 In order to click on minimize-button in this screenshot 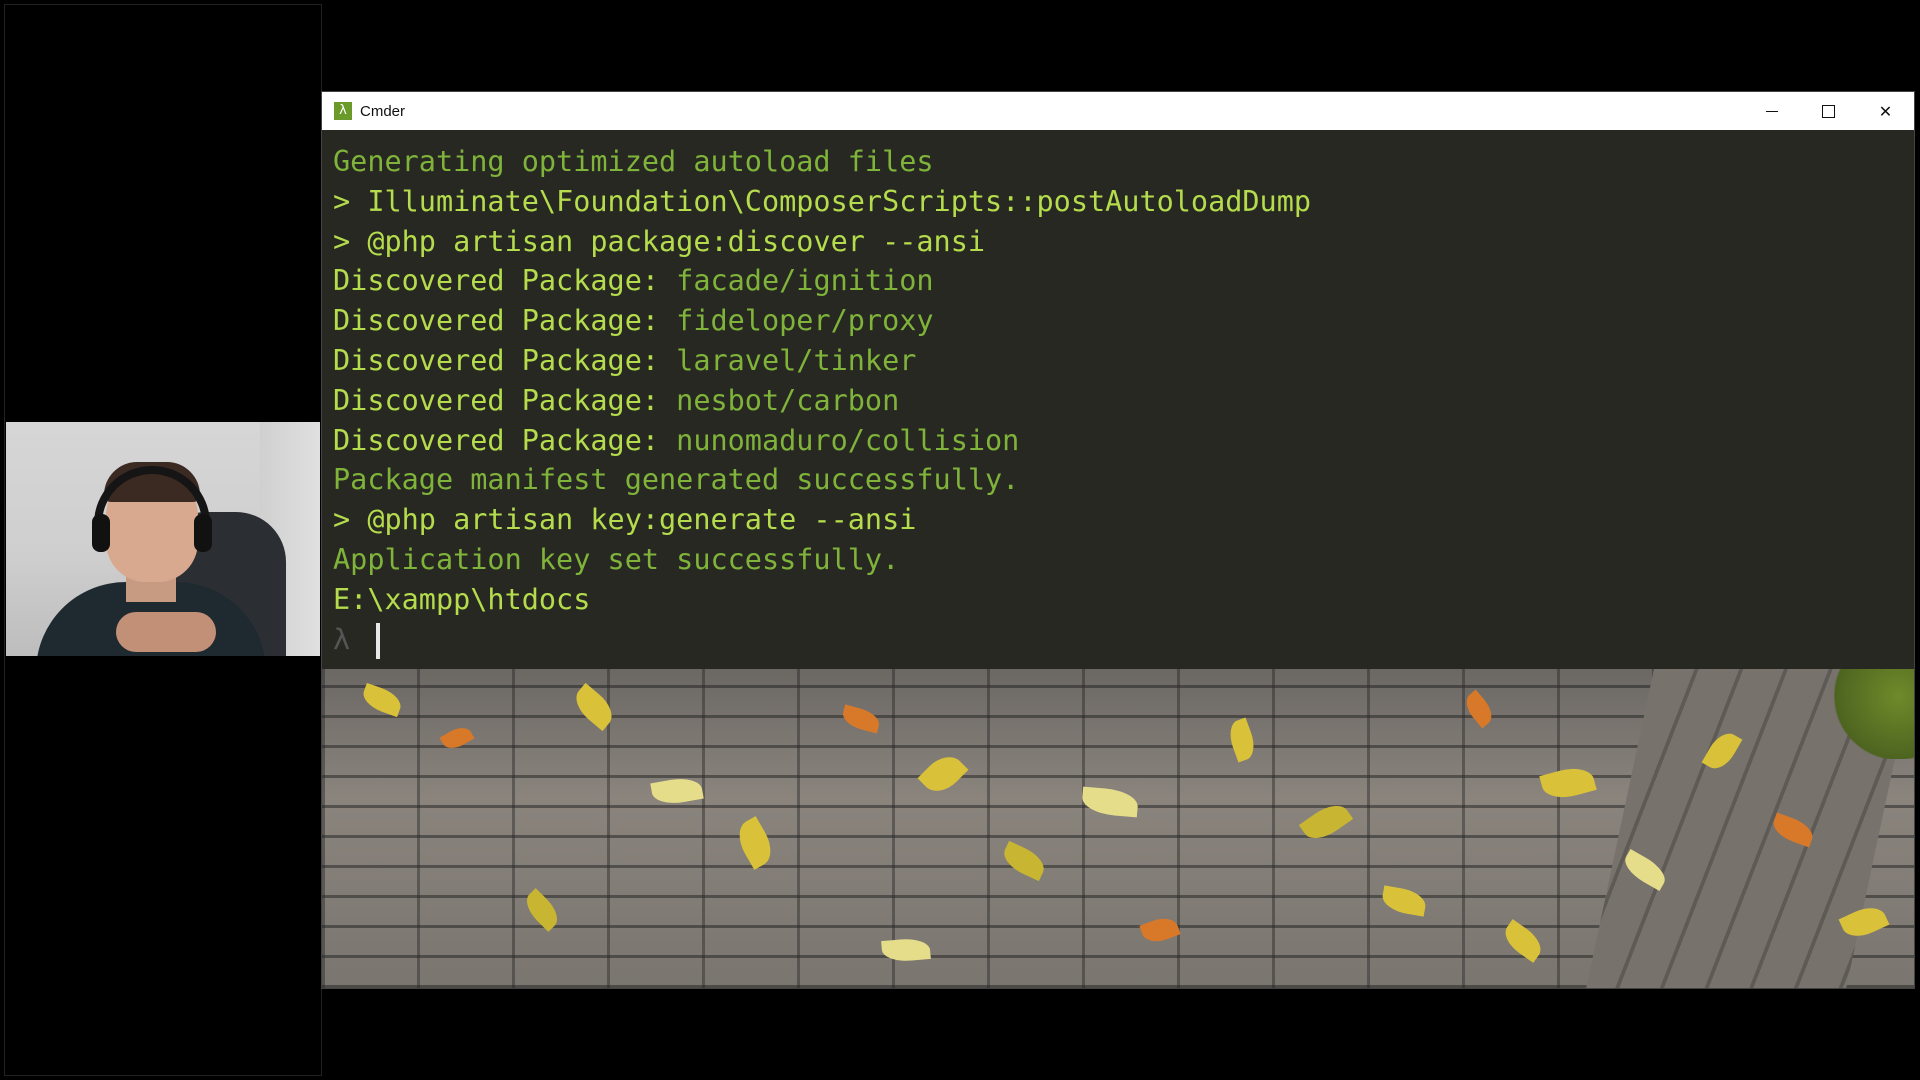, I will do `click(1771, 111)`.